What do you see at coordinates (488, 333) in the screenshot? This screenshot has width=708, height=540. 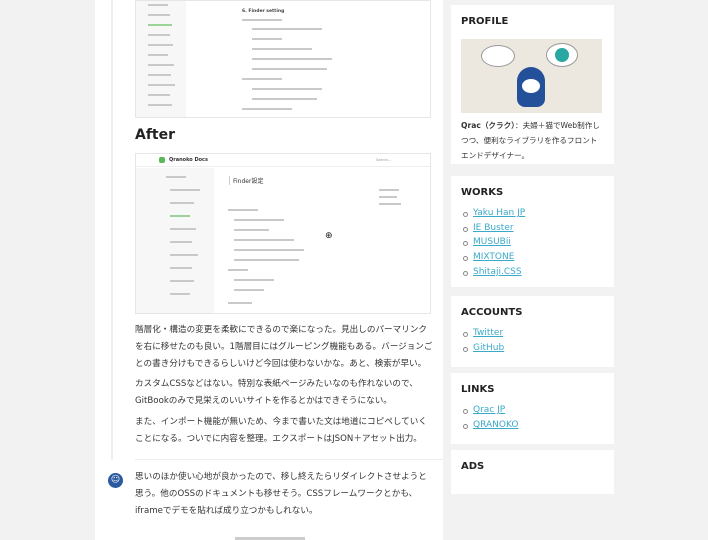 I see `link-twitter: Twitter` at bounding box center [488, 333].